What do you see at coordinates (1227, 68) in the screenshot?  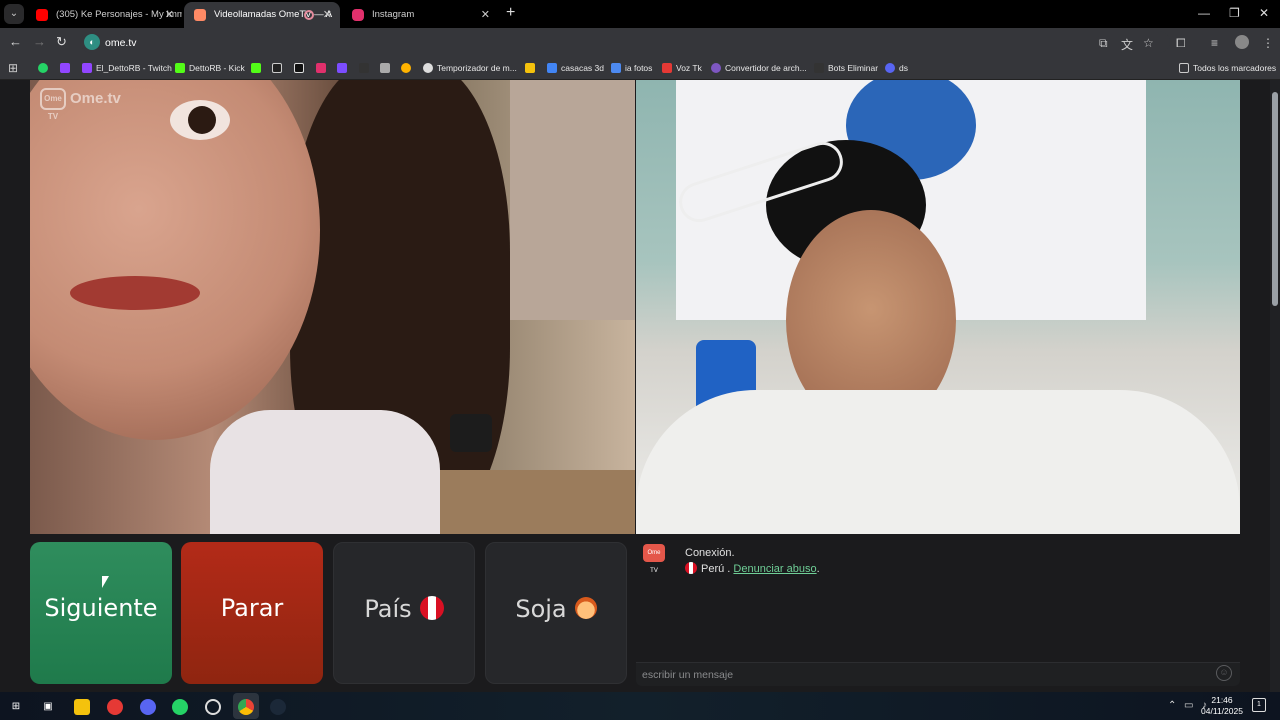 I see `all-bookmarks: Todos los marcadores` at bounding box center [1227, 68].